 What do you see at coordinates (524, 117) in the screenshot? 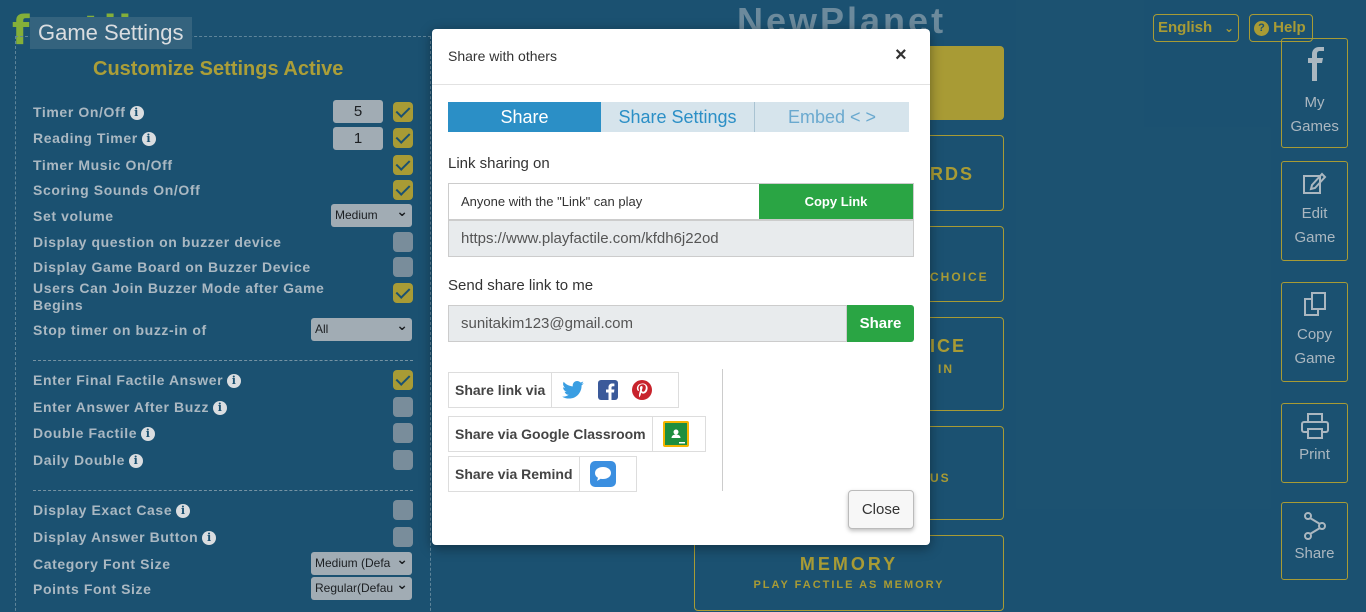
I see `tab-share: Share` at bounding box center [524, 117].